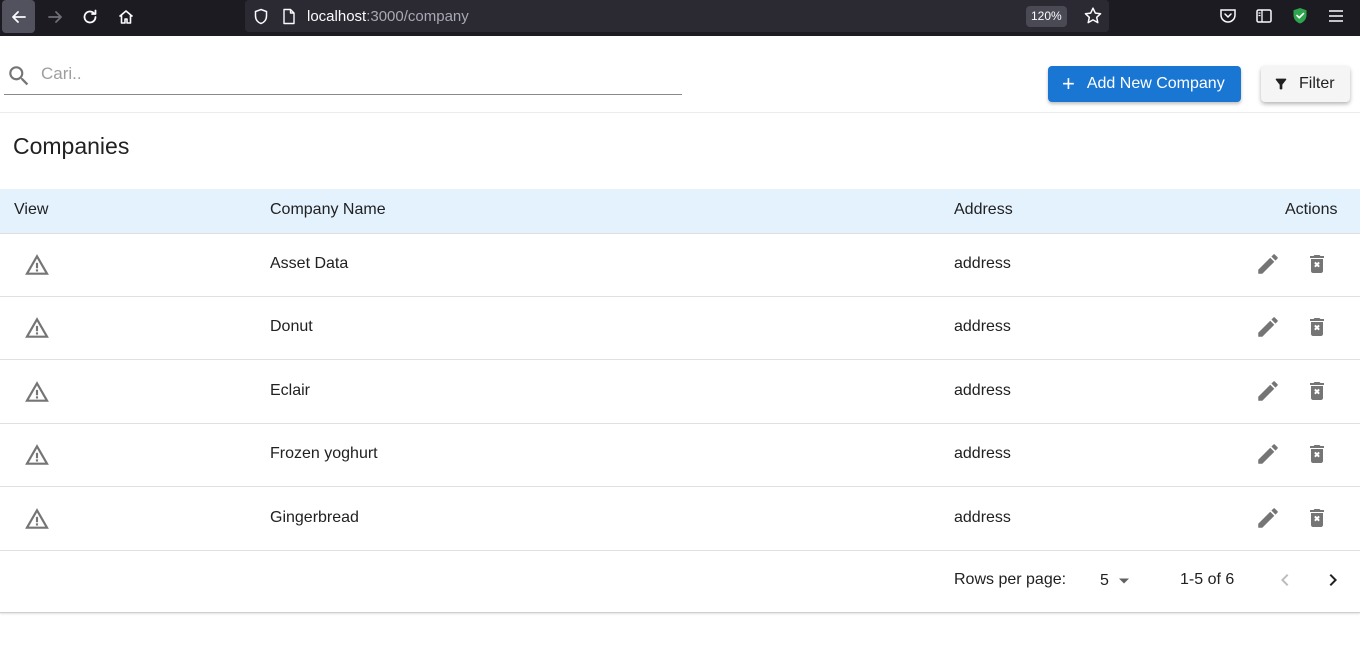  What do you see at coordinates (289, 16) in the screenshot?
I see `page-icon` at bounding box center [289, 16].